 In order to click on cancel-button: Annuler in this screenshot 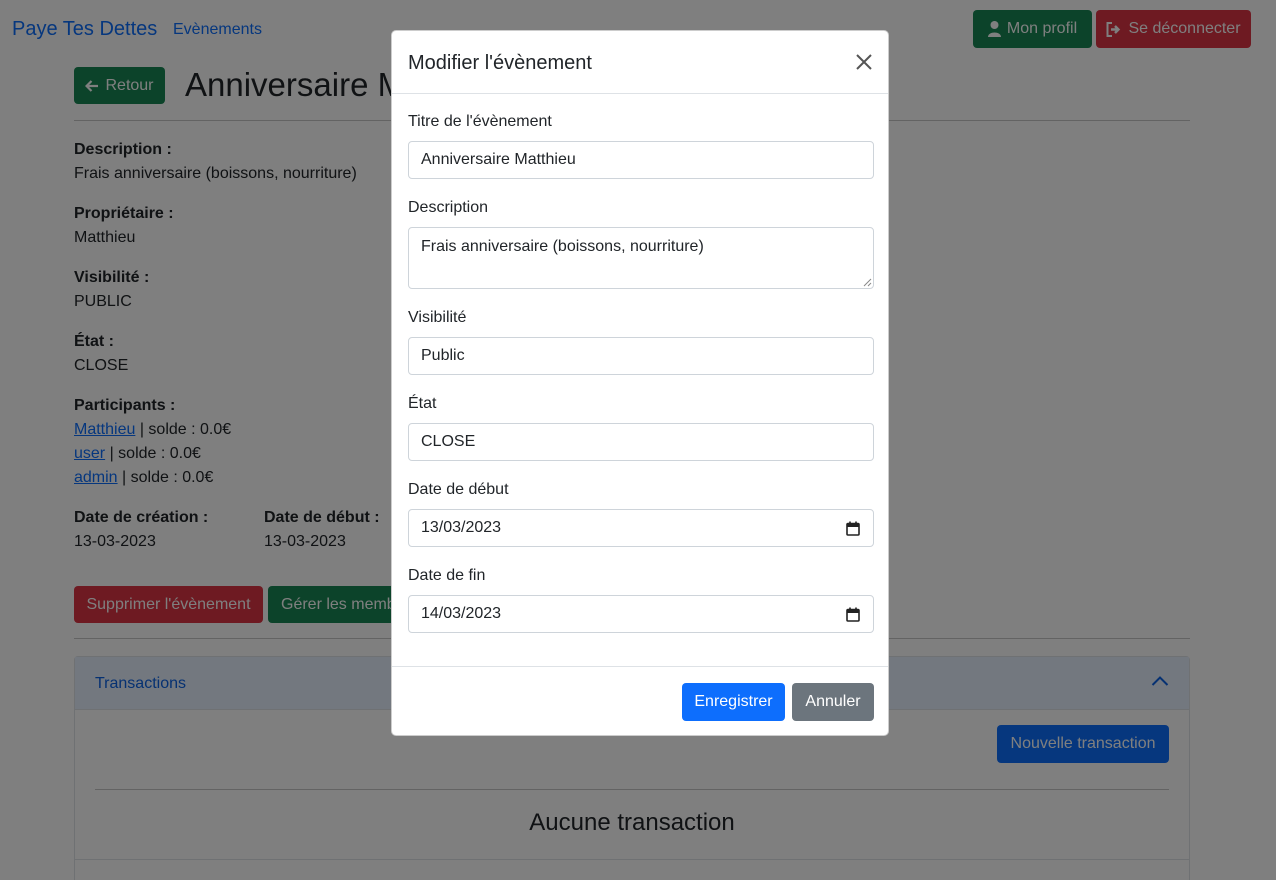, I will do `click(833, 702)`.